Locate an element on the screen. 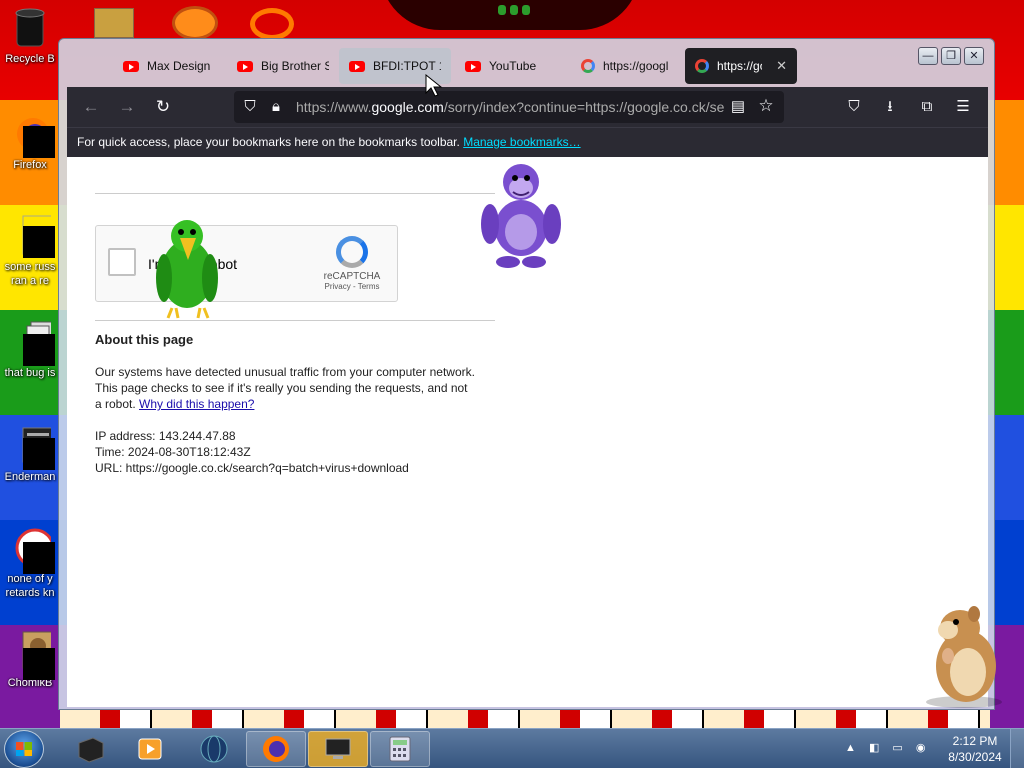 The image size is (1024, 768). app-icon is located at coordinates (195, 23).